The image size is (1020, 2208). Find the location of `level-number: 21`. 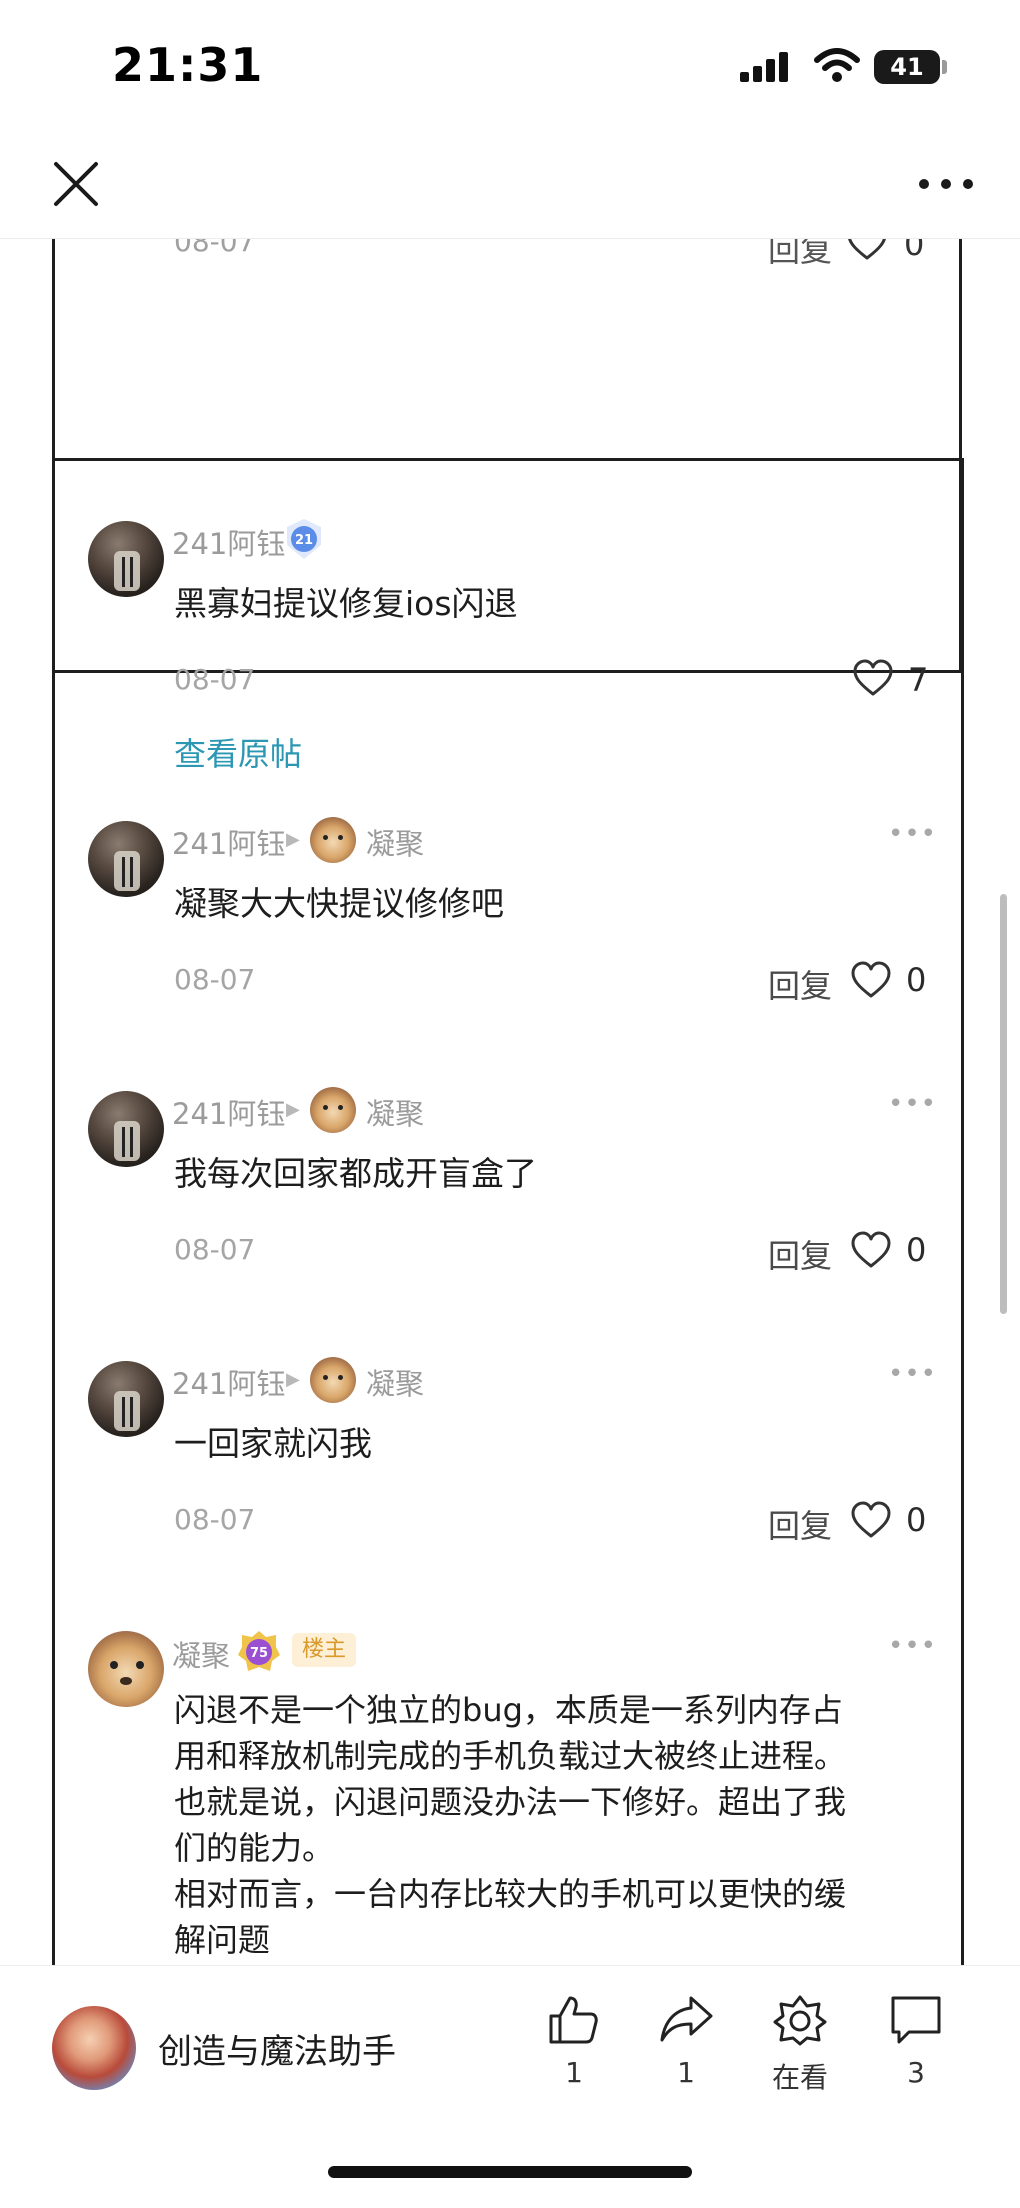

level-number: 21 is located at coordinates (304, 540).